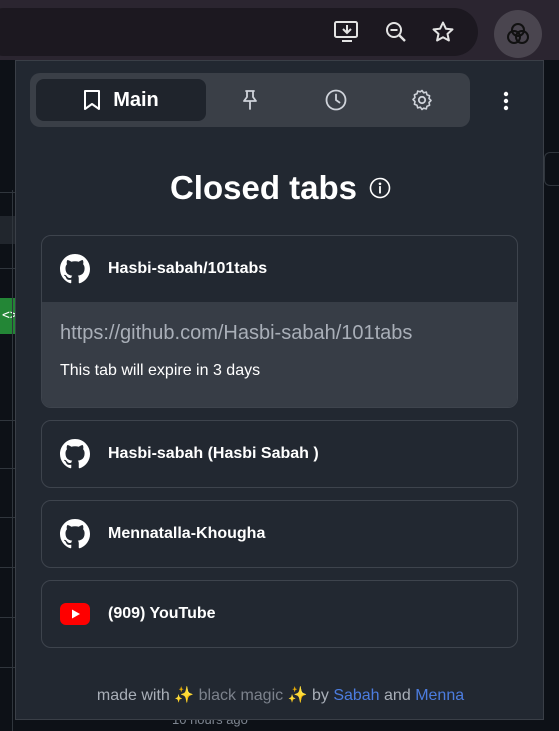  Describe the element at coordinates (279, 269) in the screenshot. I see `closed-tab-header: Hasbi-sabah/101tabs` at that location.